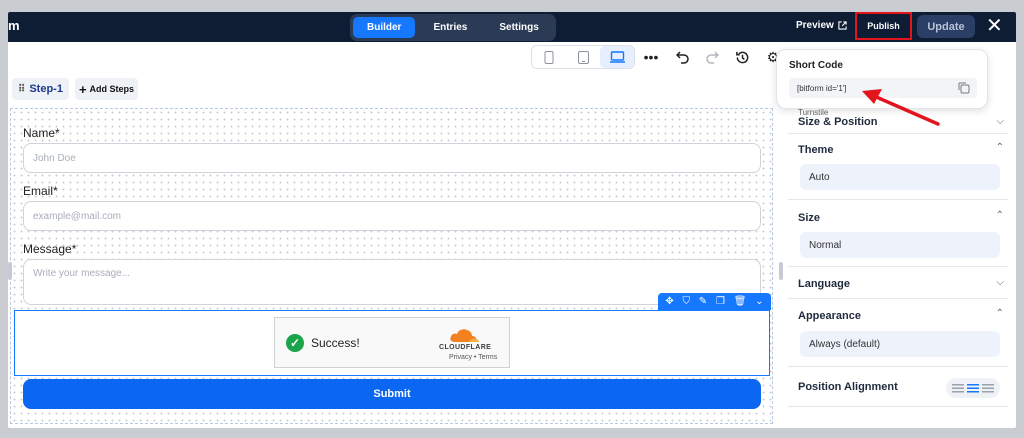 The image size is (1024, 438). I want to click on short-code-popover: Short Code [bitform id='1'], so click(882, 79).